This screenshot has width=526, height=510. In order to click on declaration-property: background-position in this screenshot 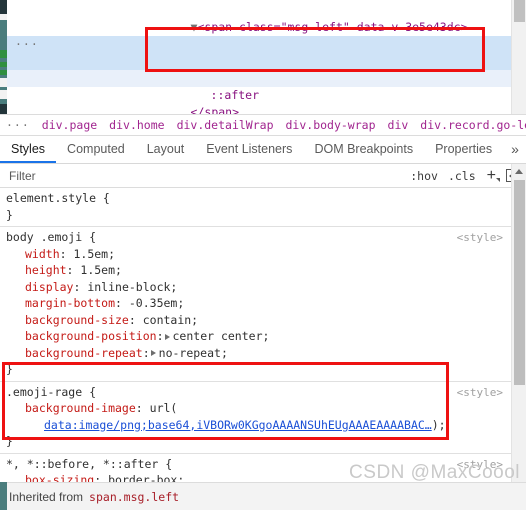, I will do `click(91, 336)`.